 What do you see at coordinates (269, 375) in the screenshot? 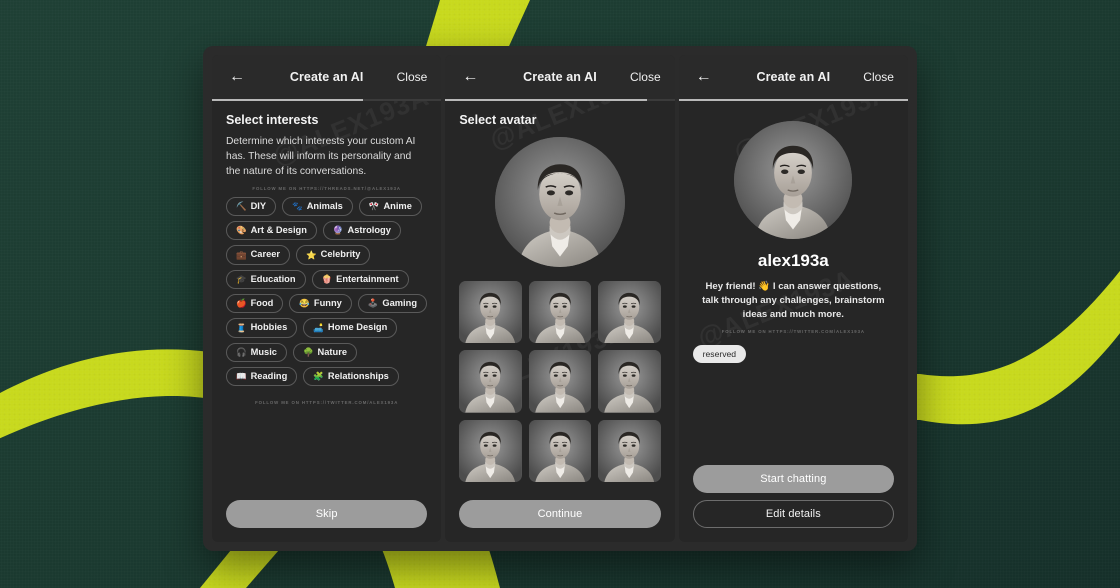
I see `interest-tag-label: Reading` at bounding box center [269, 375].